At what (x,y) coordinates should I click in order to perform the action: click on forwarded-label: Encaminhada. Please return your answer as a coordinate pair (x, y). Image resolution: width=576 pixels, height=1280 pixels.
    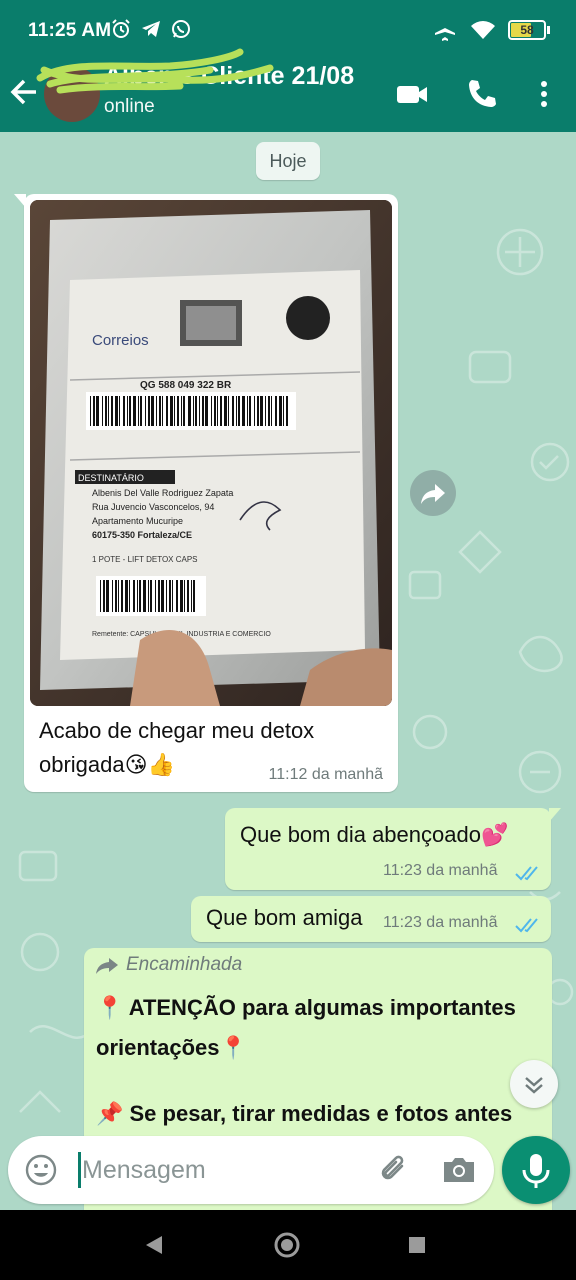
    Looking at the image, I should click on (168, 965).